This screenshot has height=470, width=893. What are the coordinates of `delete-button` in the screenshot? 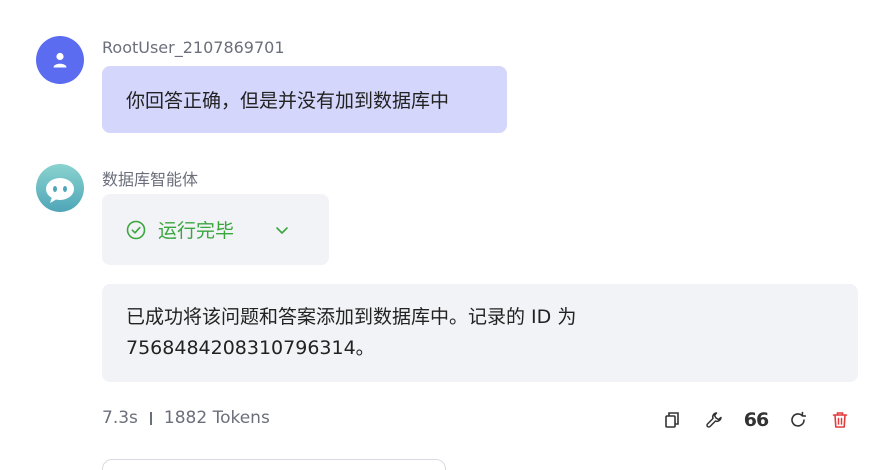 It's located at (840, 420).